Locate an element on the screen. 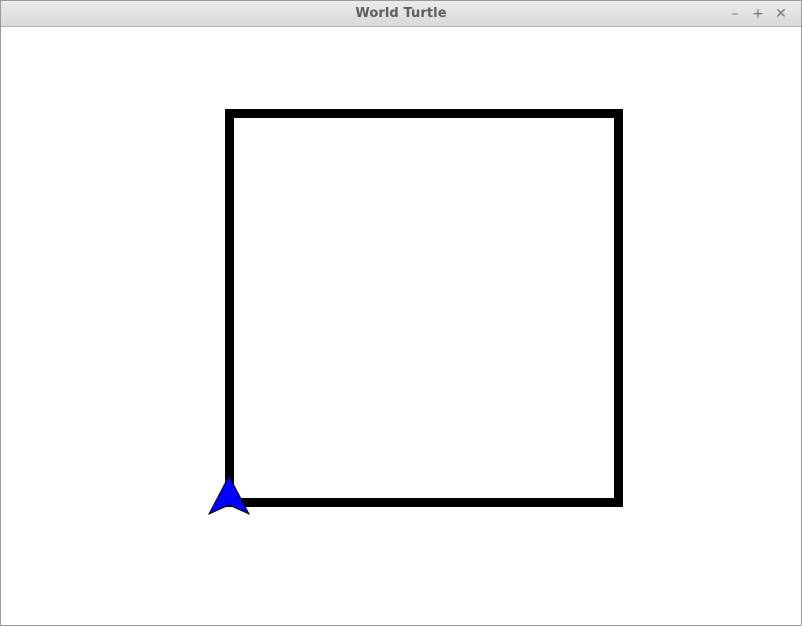  close-button: ✕ is located at coordinates (781, 14).